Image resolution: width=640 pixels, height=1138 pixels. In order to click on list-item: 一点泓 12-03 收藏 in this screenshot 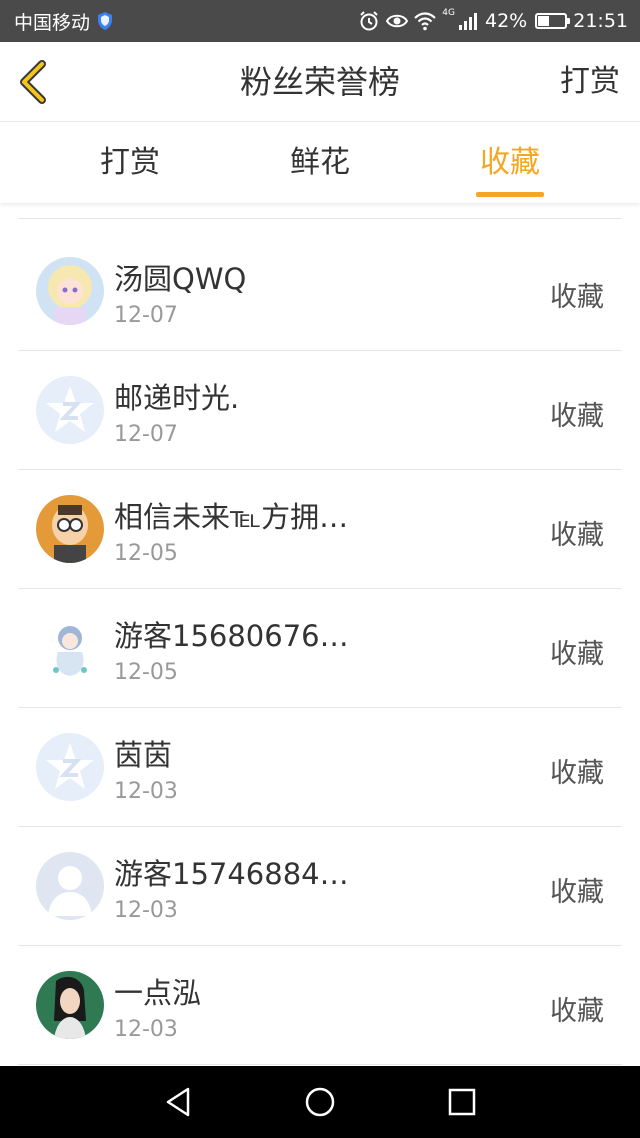, I will do `click(320, 1005)`.